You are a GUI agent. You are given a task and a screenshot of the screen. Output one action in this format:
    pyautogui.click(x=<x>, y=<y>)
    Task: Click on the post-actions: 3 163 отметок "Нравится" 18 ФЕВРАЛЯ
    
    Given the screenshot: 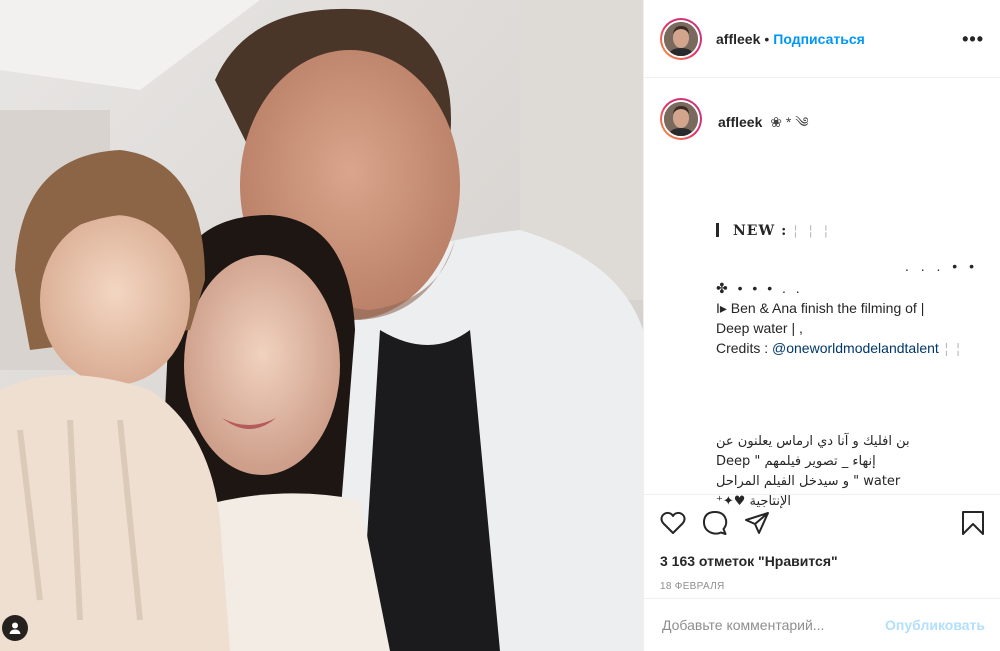 What is the action you would take?
    pyautogui.click(x=822, y=546)
    